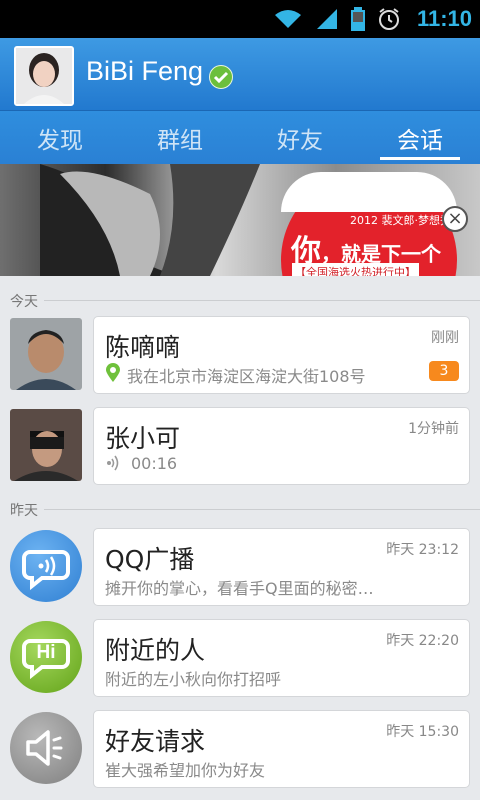 The image size is (480, 800). Describe the element at coordinates (420, 138) in the screenshot. I see `tab-conversations: 会话` at that location.